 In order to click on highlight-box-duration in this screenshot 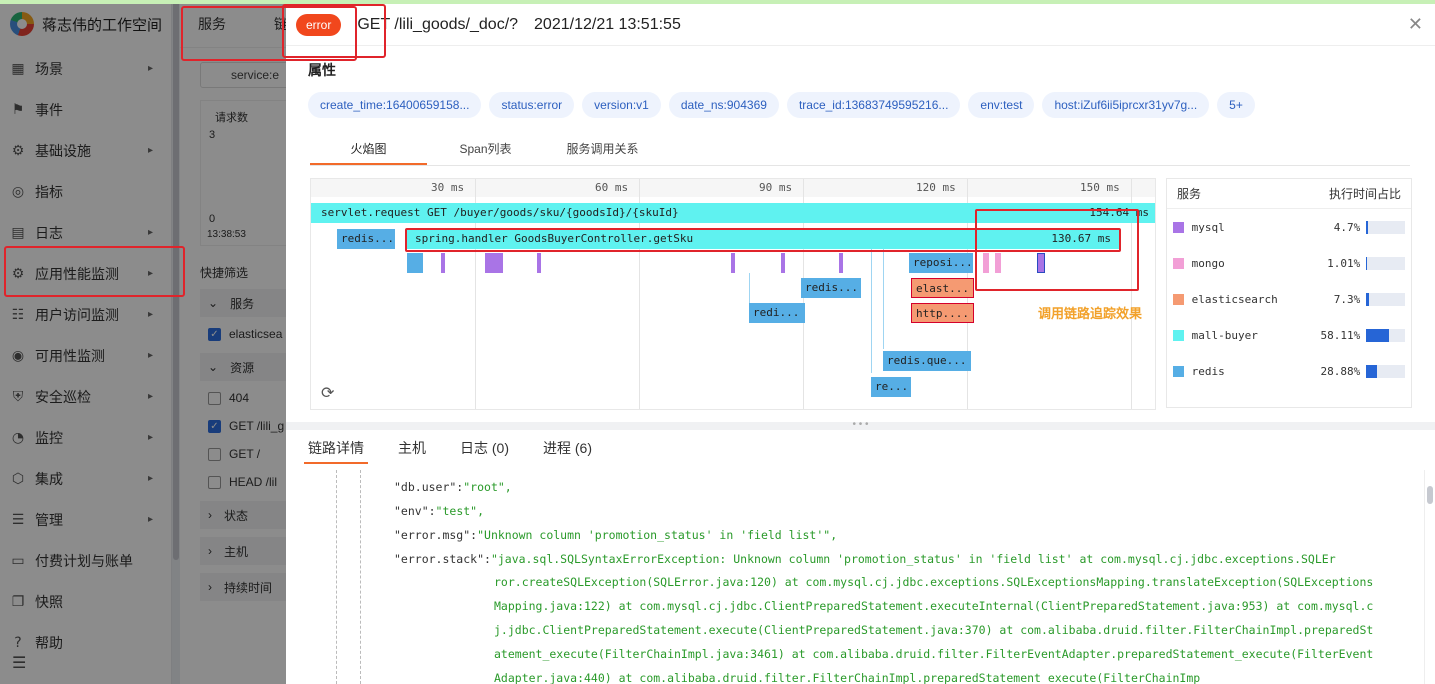, I will do `click(1057, 250)`.